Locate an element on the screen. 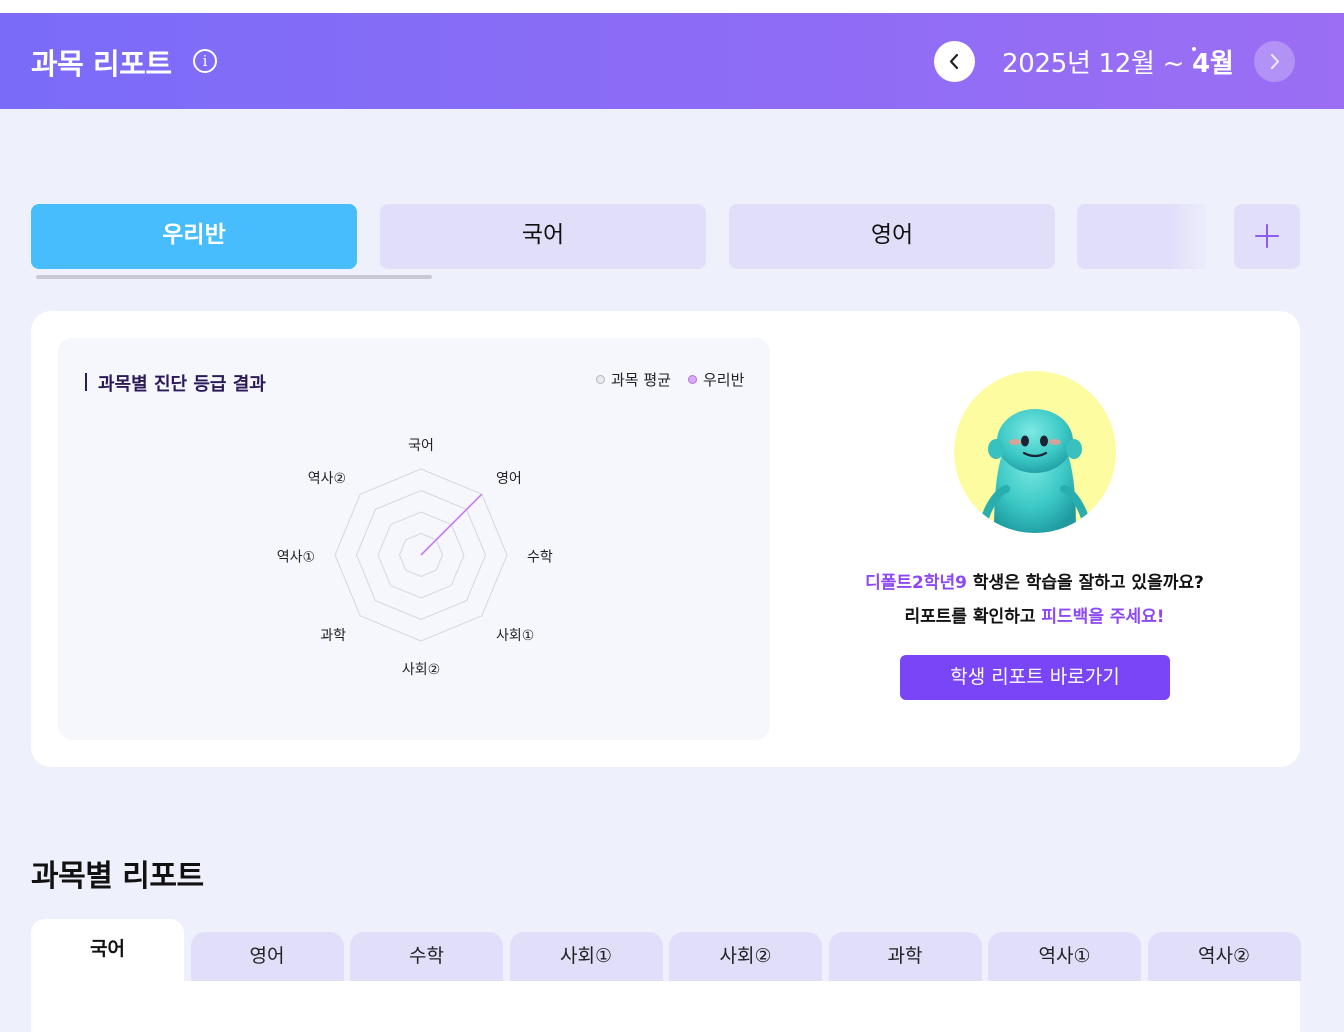 The image size is (1344, 1032). student-report-button: 학생 리포트 바로가기 is located at coordinates (1035, 677).